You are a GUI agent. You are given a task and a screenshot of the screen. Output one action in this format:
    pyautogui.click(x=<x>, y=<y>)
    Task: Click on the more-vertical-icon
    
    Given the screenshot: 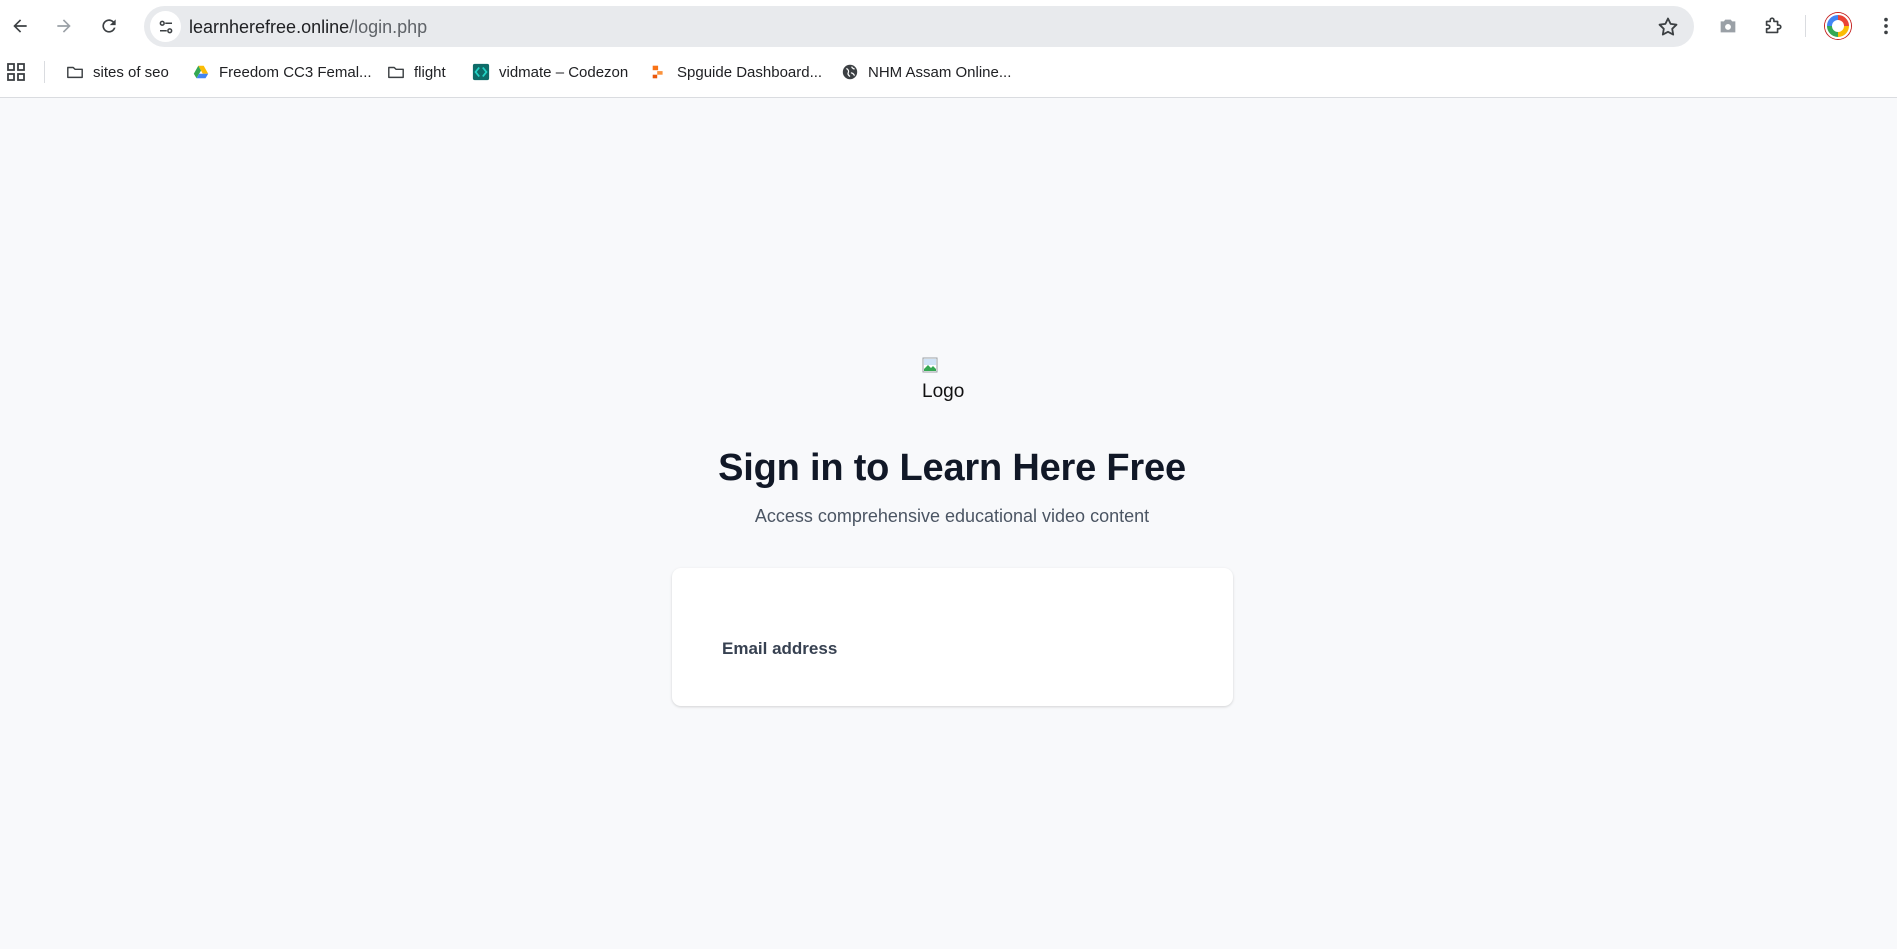 What is the action you would take?
    pyautogui.click(x=1886, y=26)
    